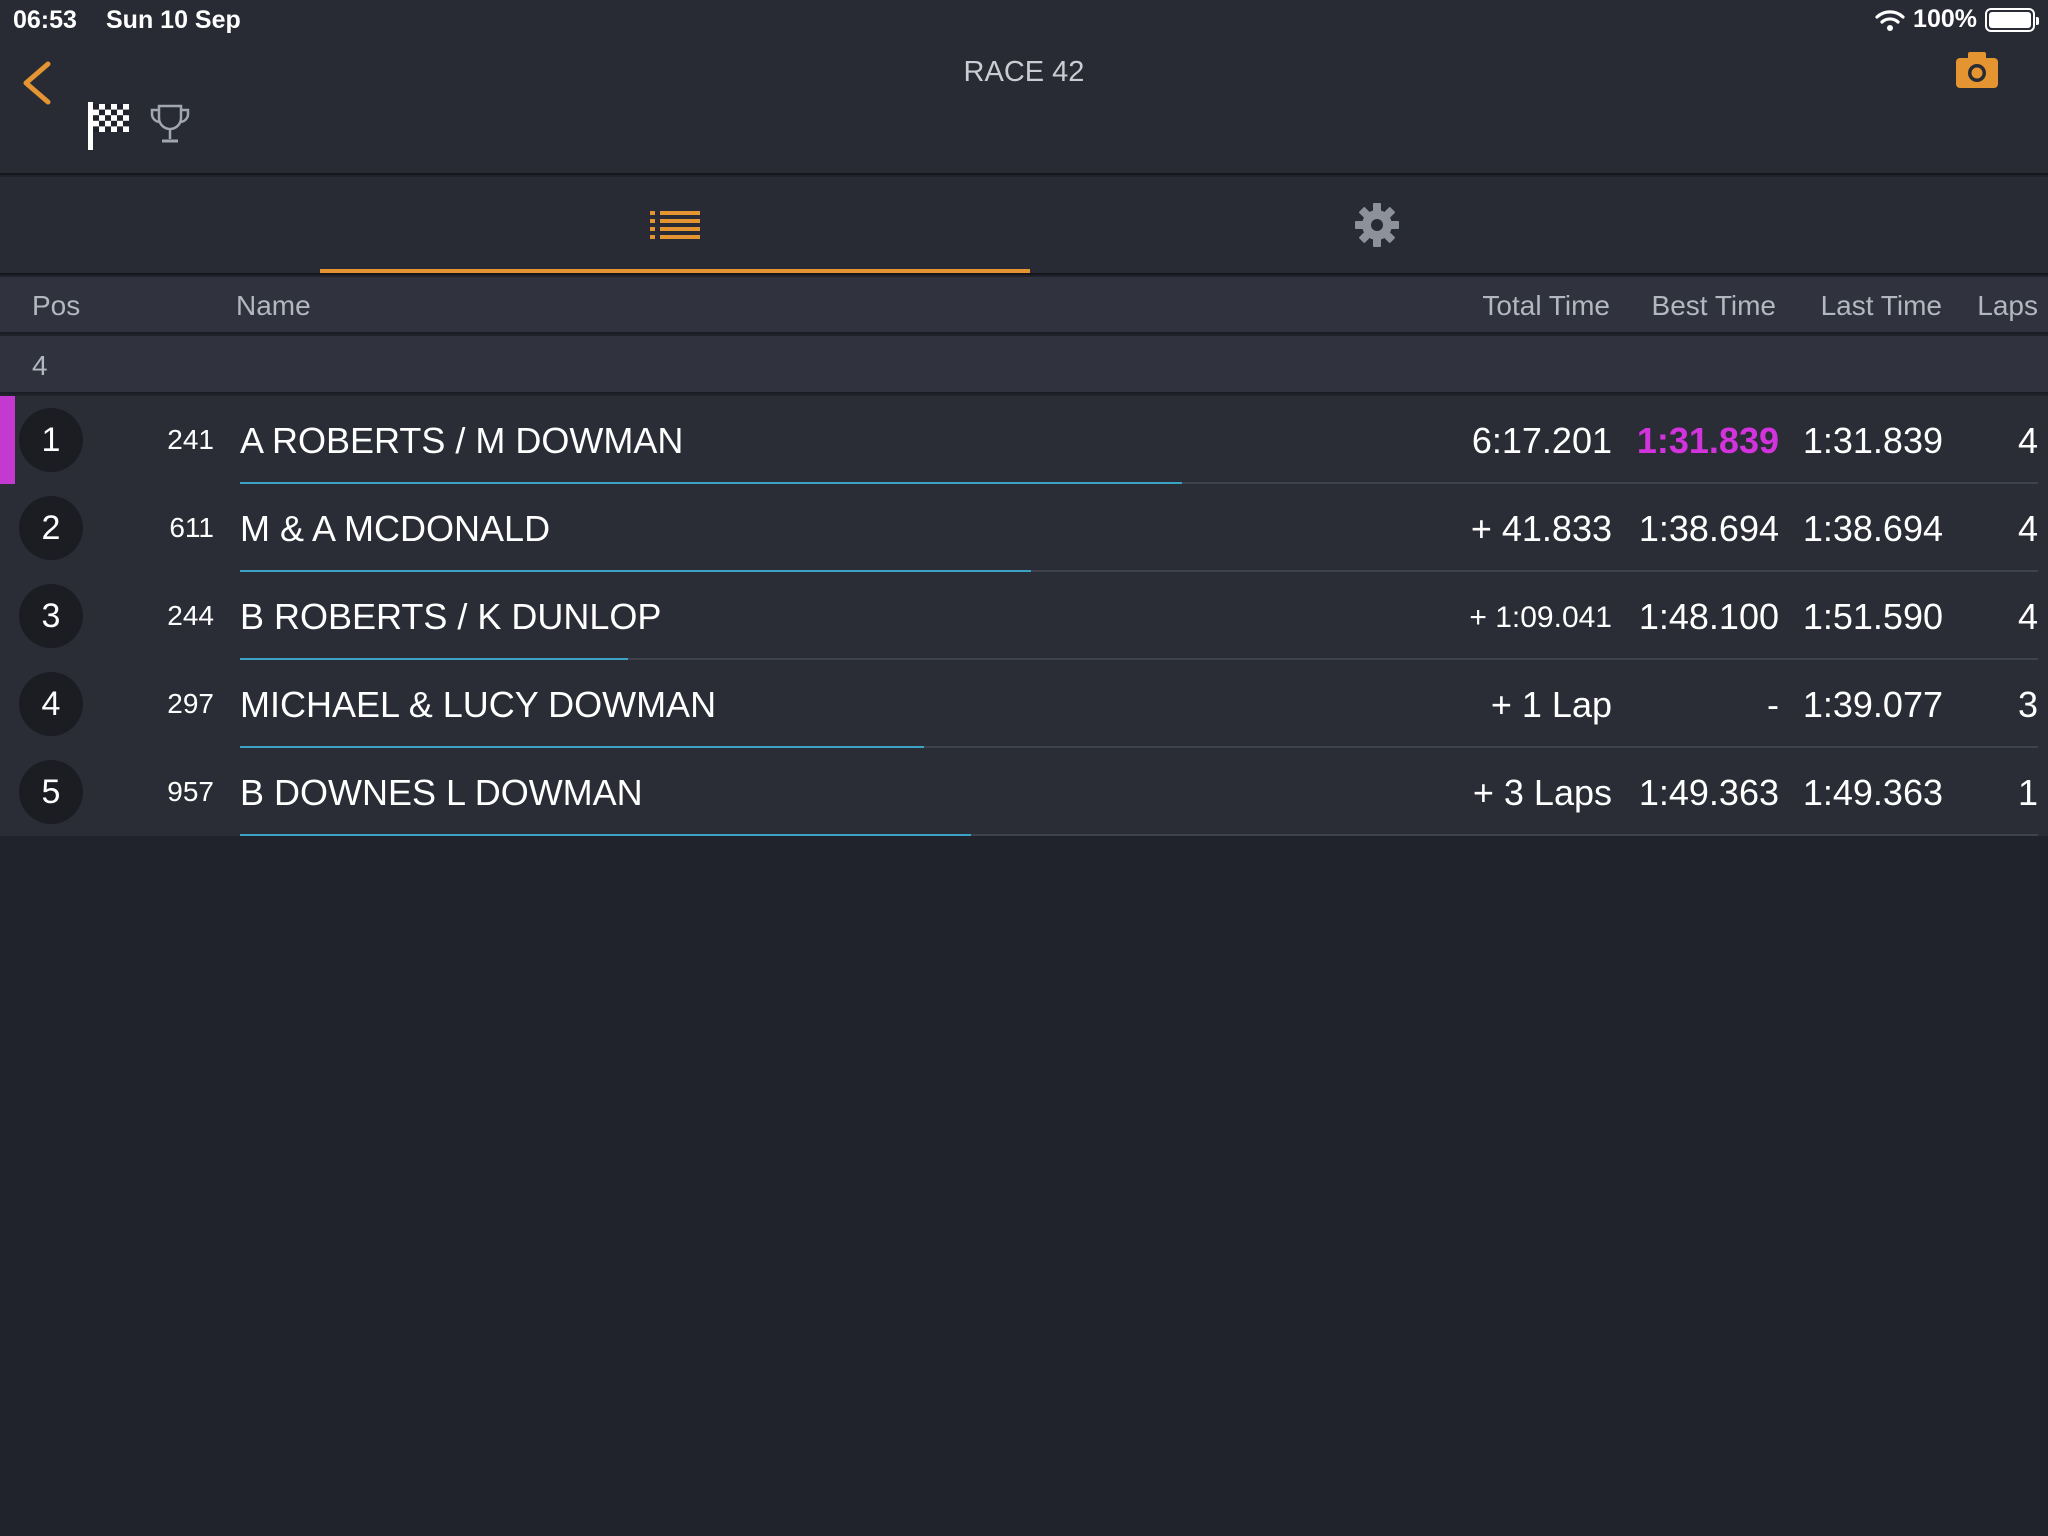  I want to click on column-best-time: Best Time, so click(1714, 306).